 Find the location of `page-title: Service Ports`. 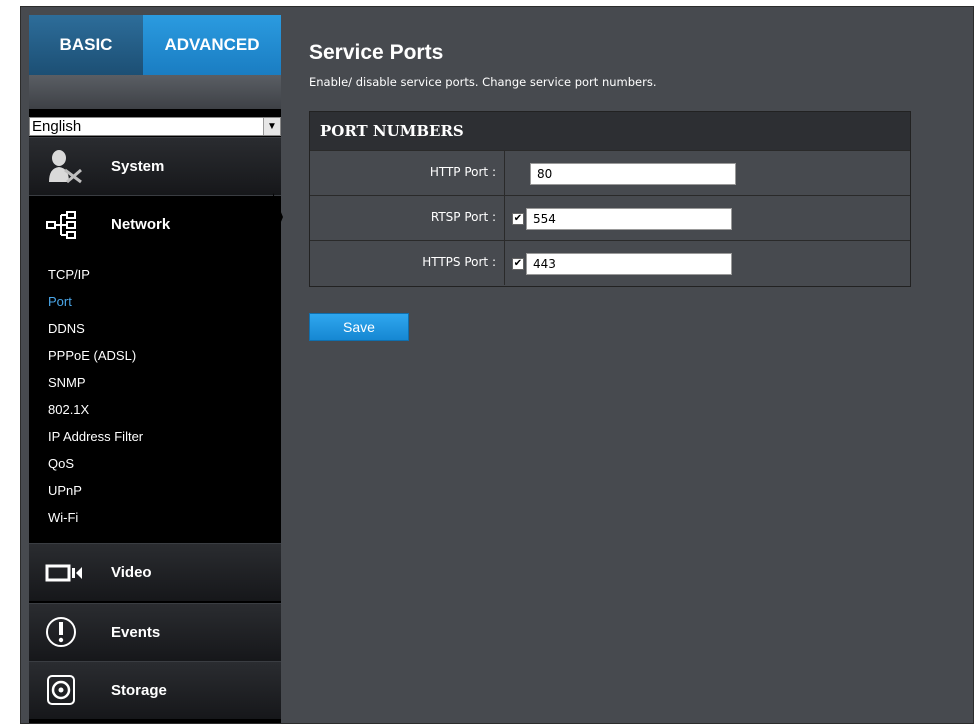

page-title: Service Ports is located at coordinates (376, 52).